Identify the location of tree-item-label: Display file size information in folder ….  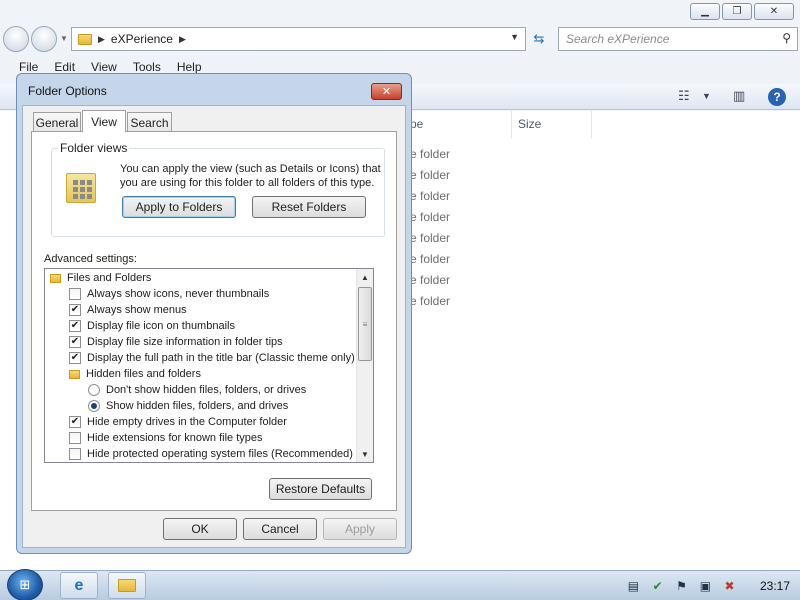
(185, 342).